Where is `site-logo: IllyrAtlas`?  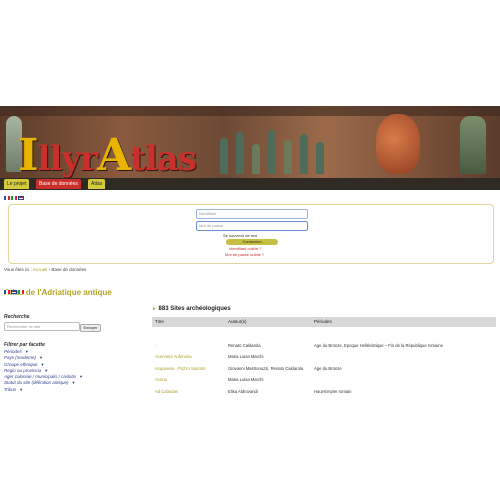 site-logo: IllyrAtlas is located at coordinates (107, 154).